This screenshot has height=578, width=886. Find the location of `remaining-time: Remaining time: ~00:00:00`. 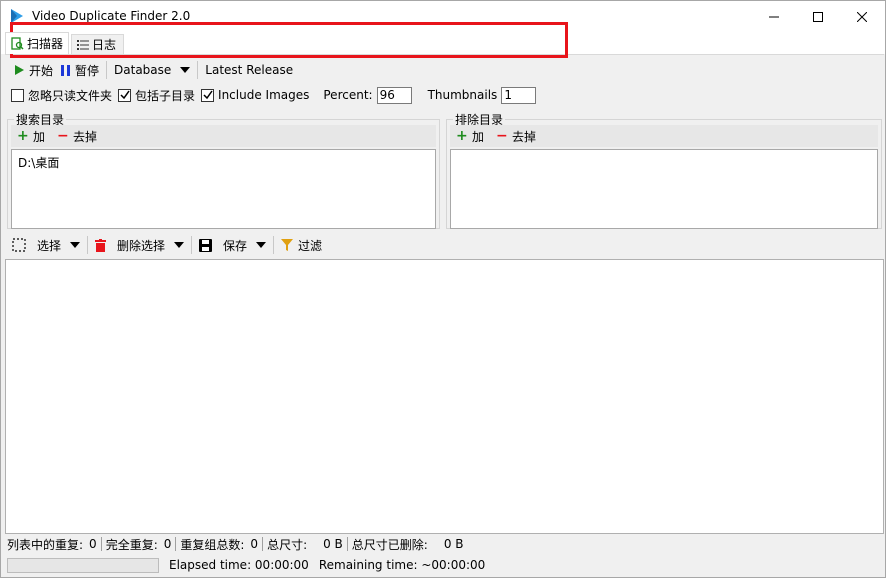

remaining-time: Remaining time: ~00:00:00 is located at coordinates (402, 565).